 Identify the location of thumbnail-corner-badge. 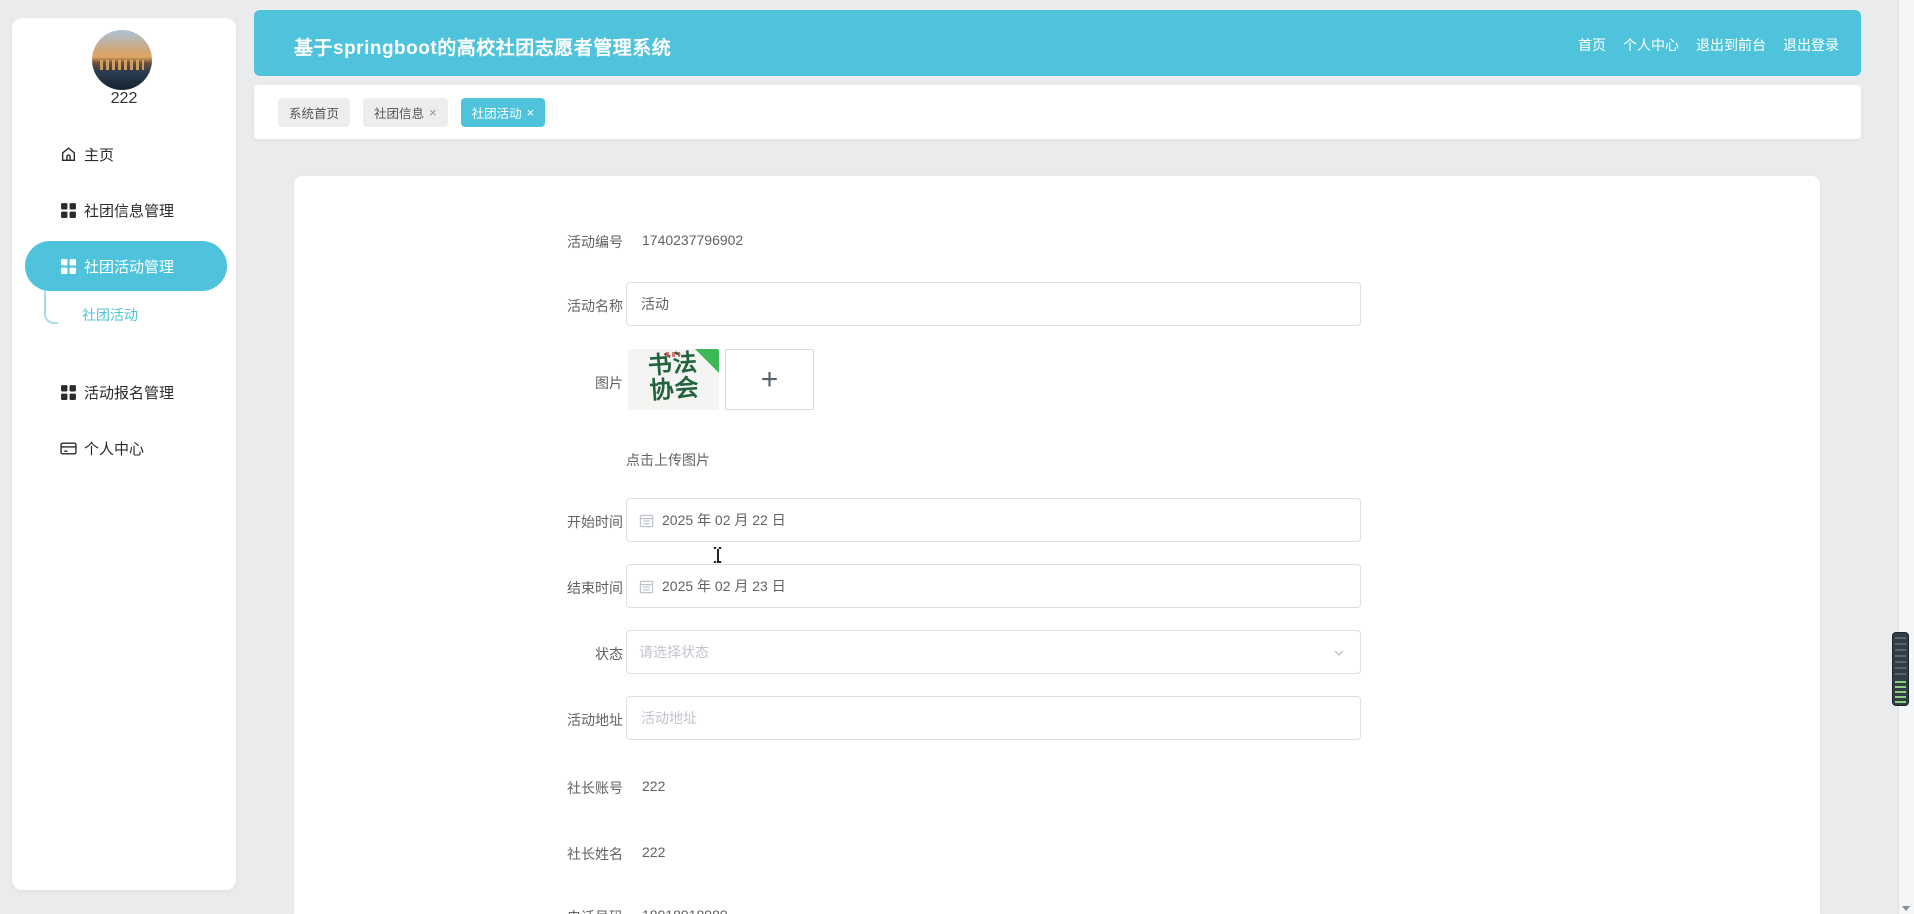
(707, 361).